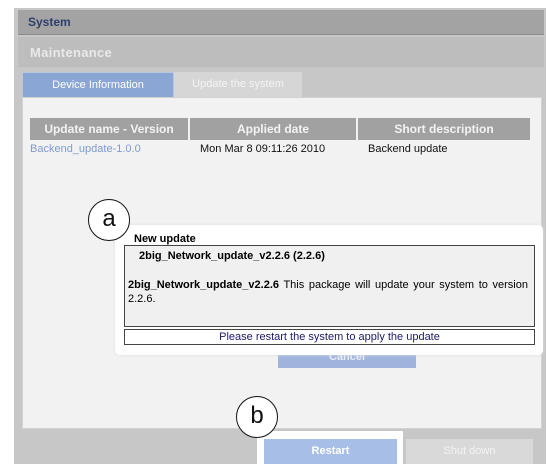  What do you see at coordinates (263, 149) in the screenshot?
I see `applied-date-cell: Mon Mar 8 09:11:26 2010` at bounding box center [263, 149].